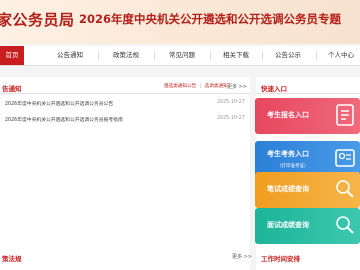 This screenshot has height=270, width=360. I want to click on nav-item-announcements: 公告公示, so click(288, 55).